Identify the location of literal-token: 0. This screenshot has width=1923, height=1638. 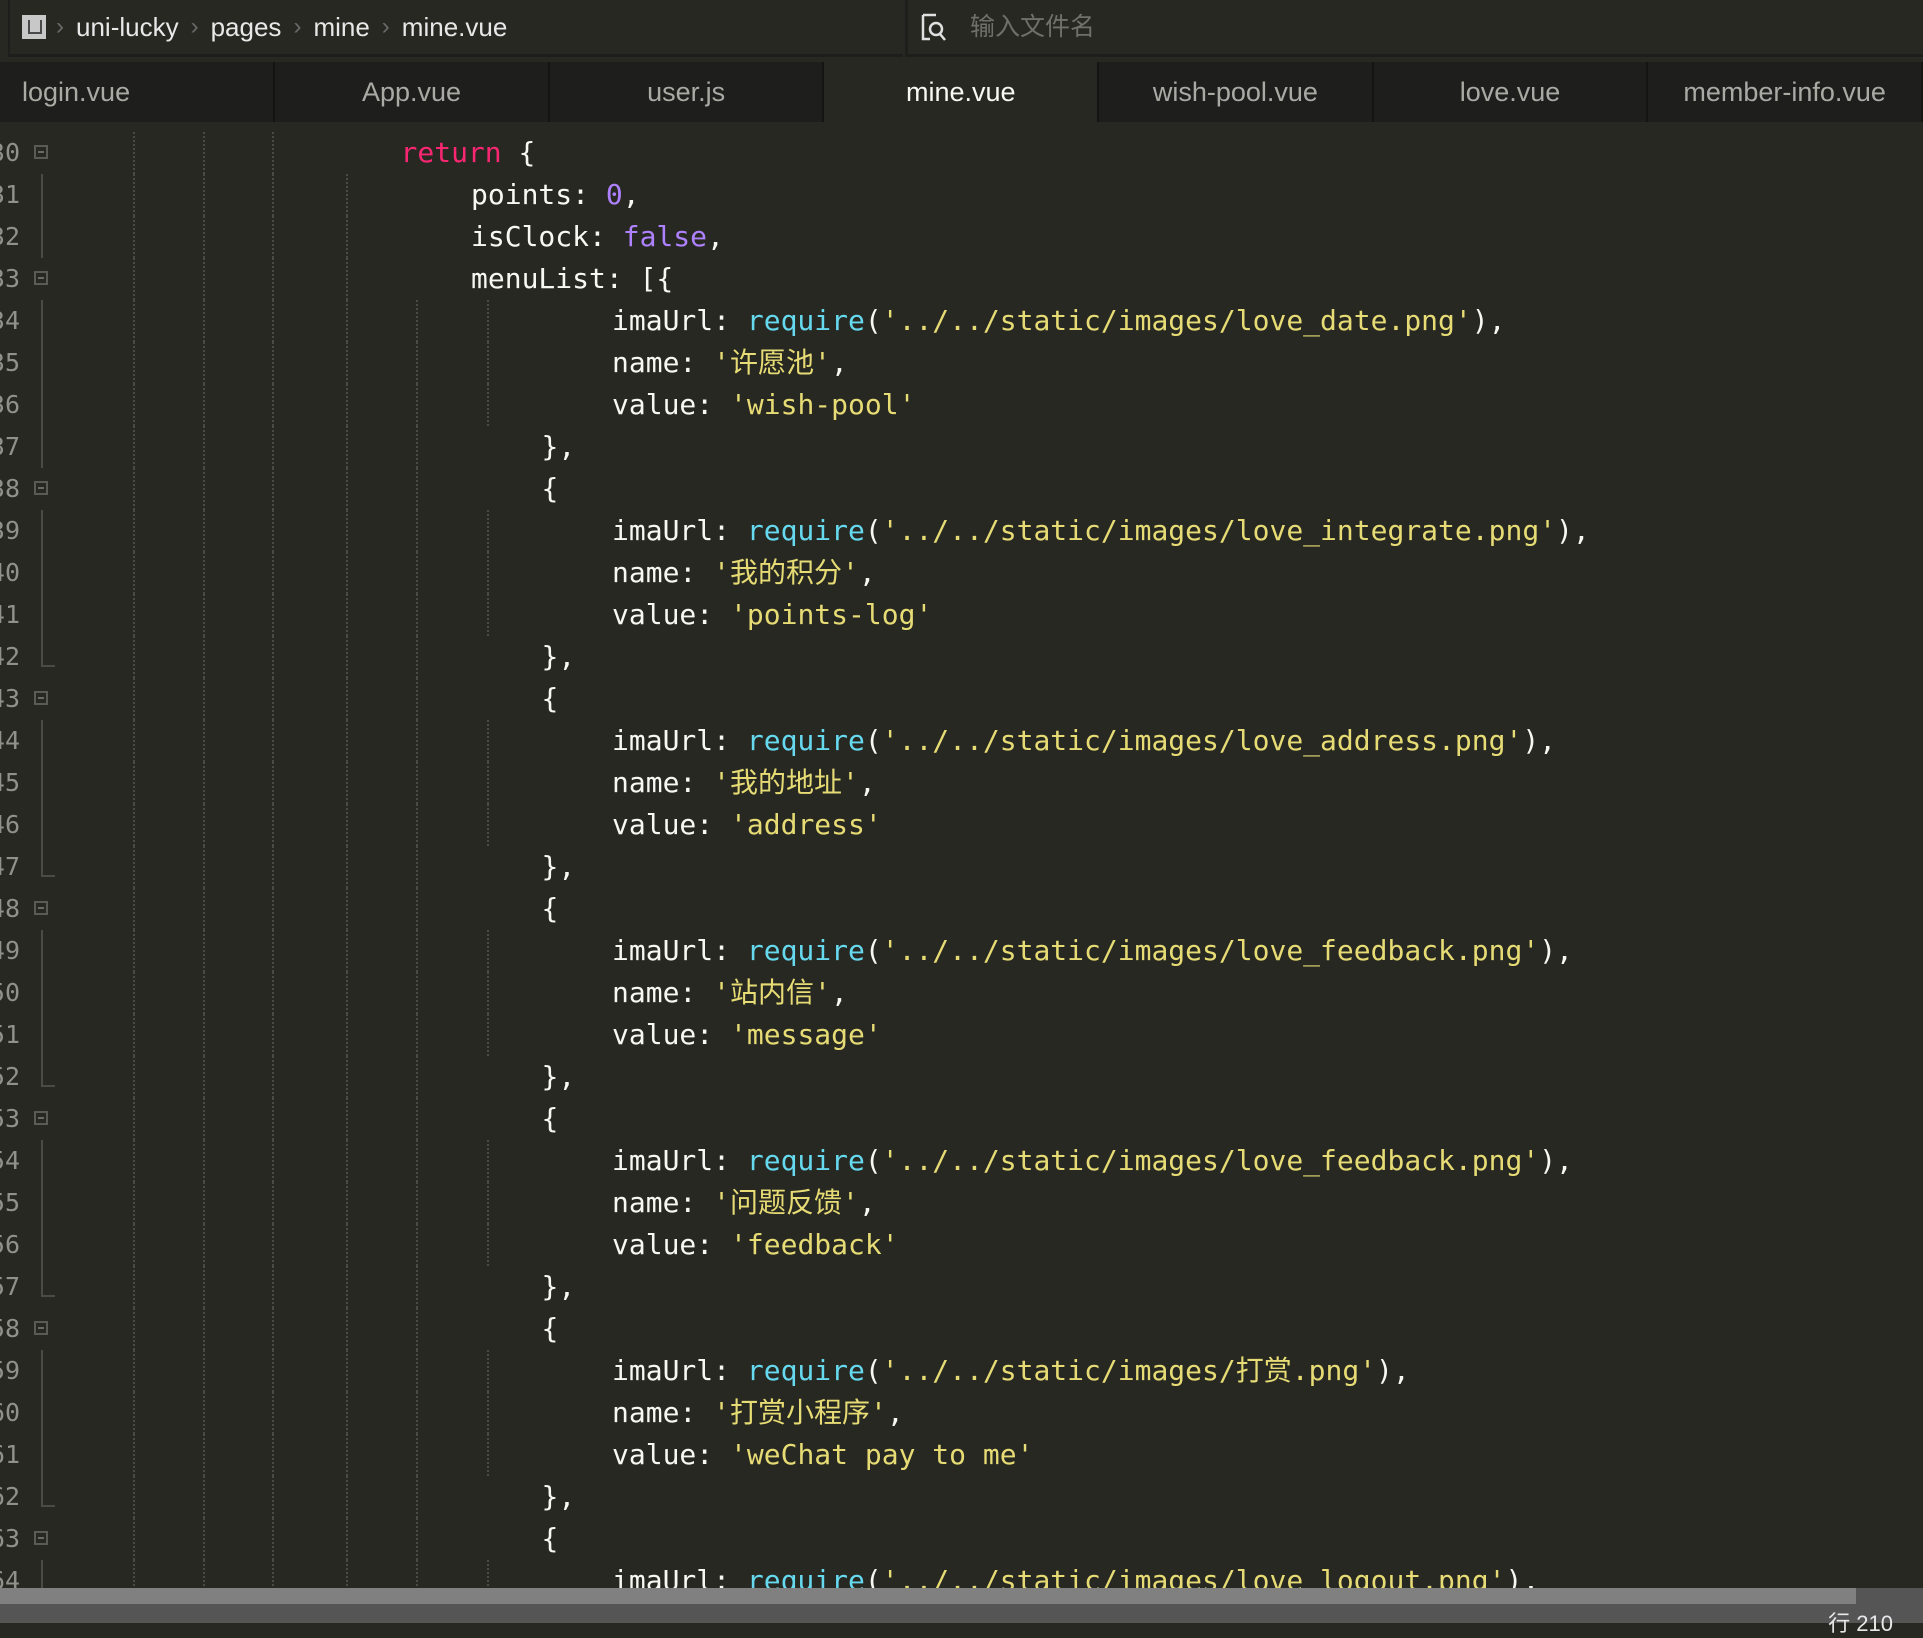
(614, 194).